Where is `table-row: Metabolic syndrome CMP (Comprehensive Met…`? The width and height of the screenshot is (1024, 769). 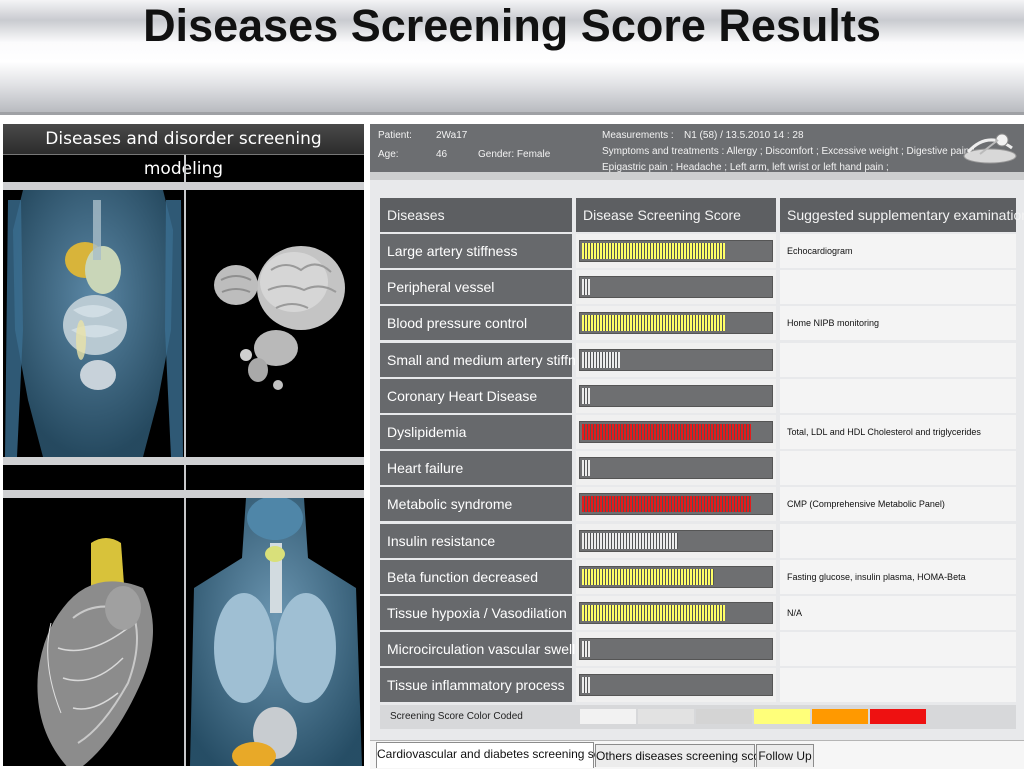 table-row: Metabolic syndrome CMP (Comprehensive Met… is located at coordinates (698, 504).